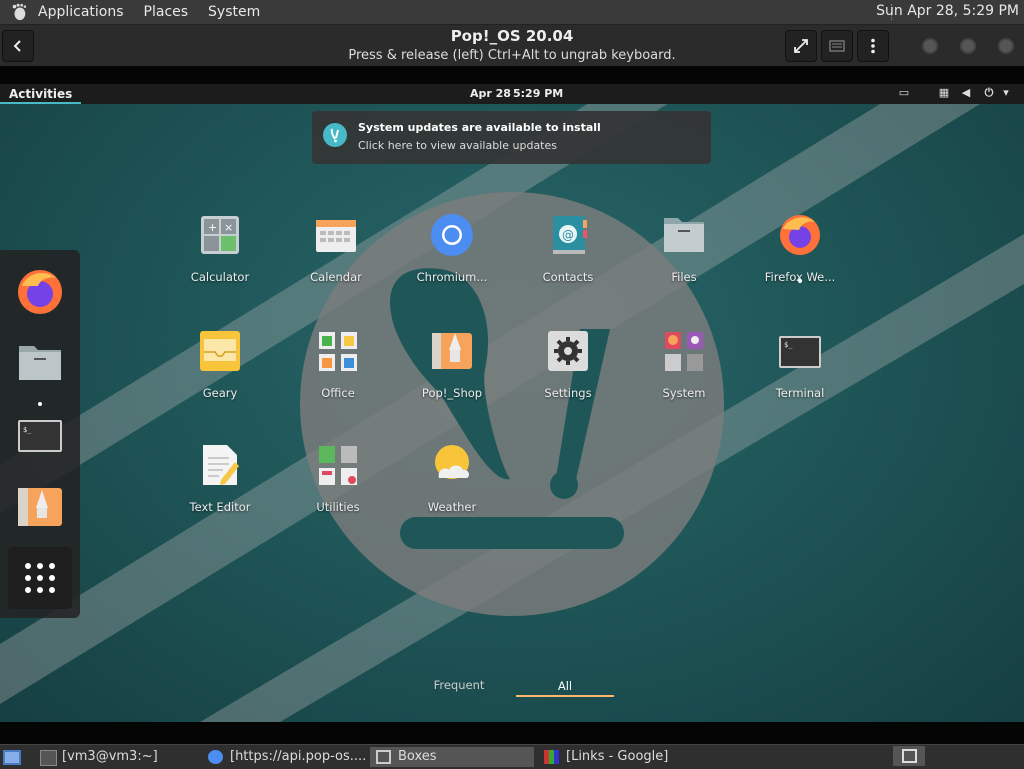 This screenshot has width=1024, height=769. What do you see at coordinates (452, 235) in the screenshot?
I see `chromium-icon` at bounding box center [452, 235].